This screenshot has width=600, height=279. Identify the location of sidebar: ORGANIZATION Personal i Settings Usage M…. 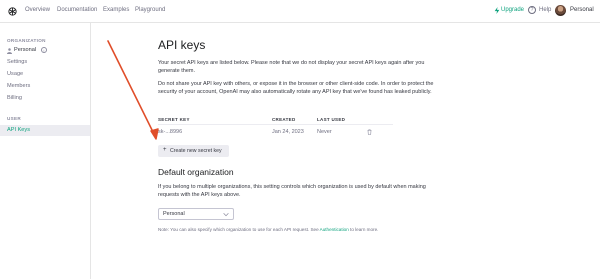
(45, 151).